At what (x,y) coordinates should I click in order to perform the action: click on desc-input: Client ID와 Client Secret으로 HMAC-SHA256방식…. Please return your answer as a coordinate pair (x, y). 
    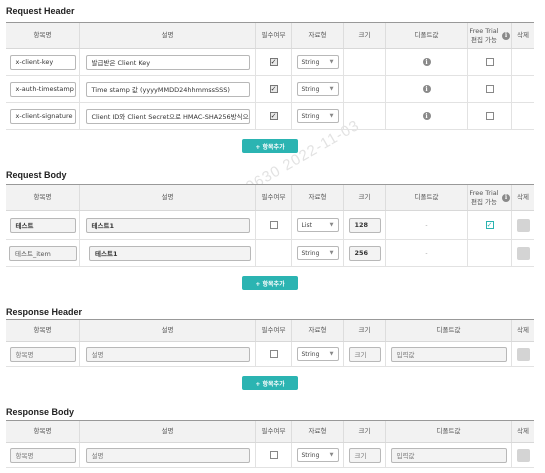
    Looking at the image, I should click on (167, 116).